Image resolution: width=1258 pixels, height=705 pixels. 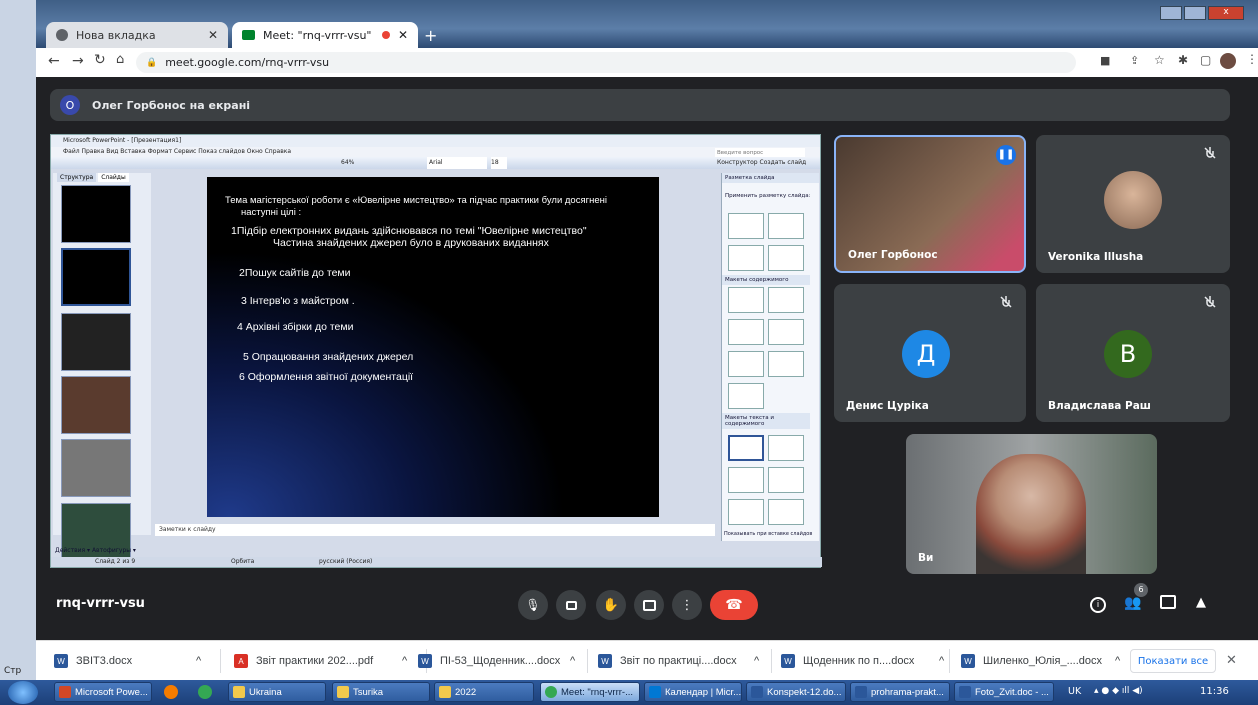 I want to click on ppt-status-lang: русский (Россия), so click(x=346, y=561).